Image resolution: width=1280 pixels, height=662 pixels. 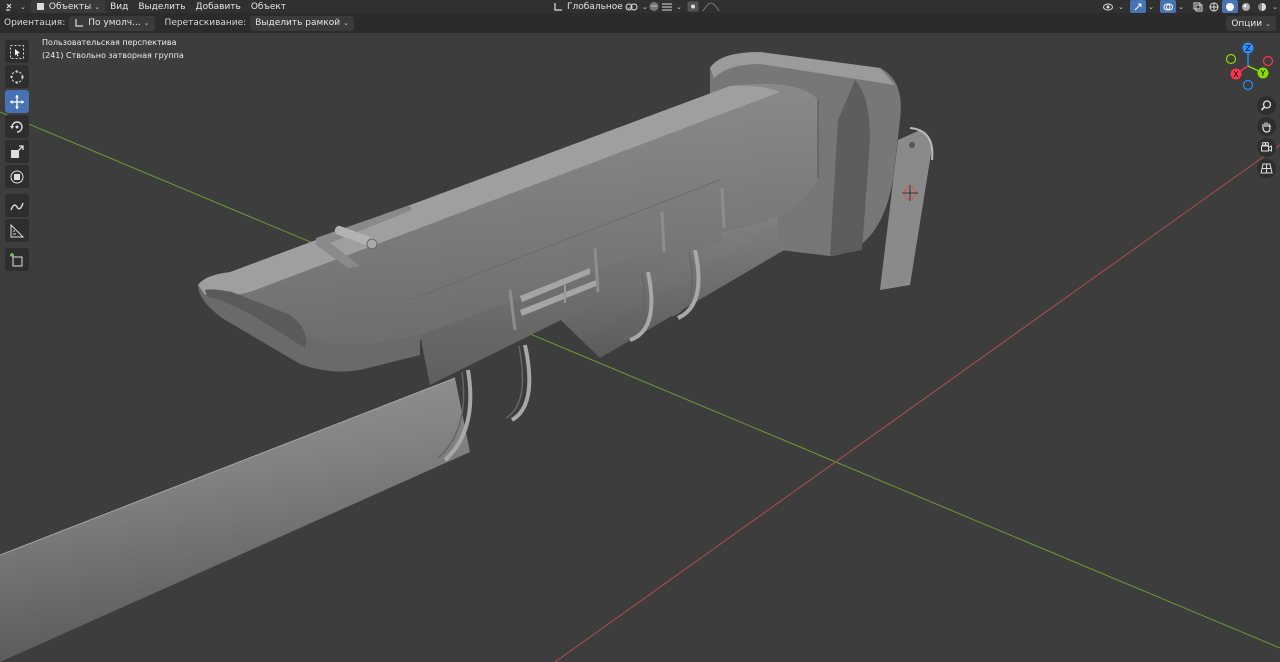 I want to click on viewport-header-right: ⌄ ⌄ ⌄ ⌄, so click(x=1190, y=6).